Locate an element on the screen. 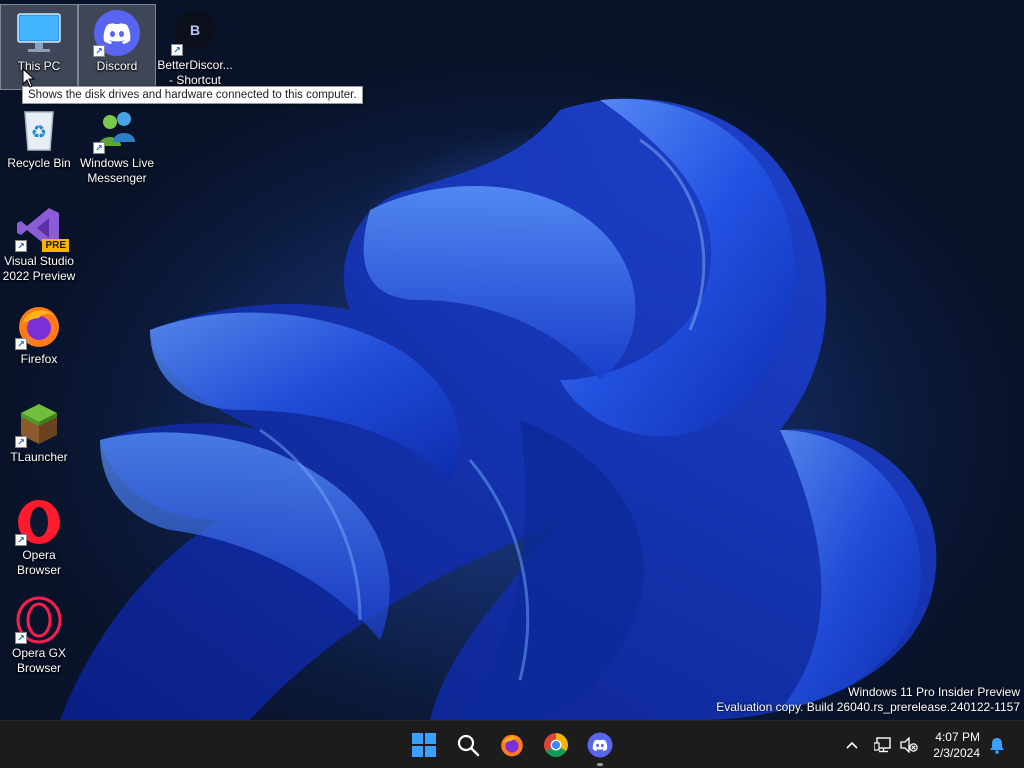  mouse-cursor-icon is located at coordinates (29, 78).